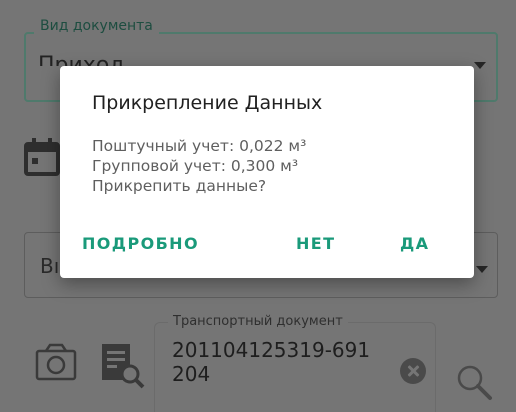  Describe the element at coordinates (413, 371) in the screenshot. I see `clear-icon` at that location.